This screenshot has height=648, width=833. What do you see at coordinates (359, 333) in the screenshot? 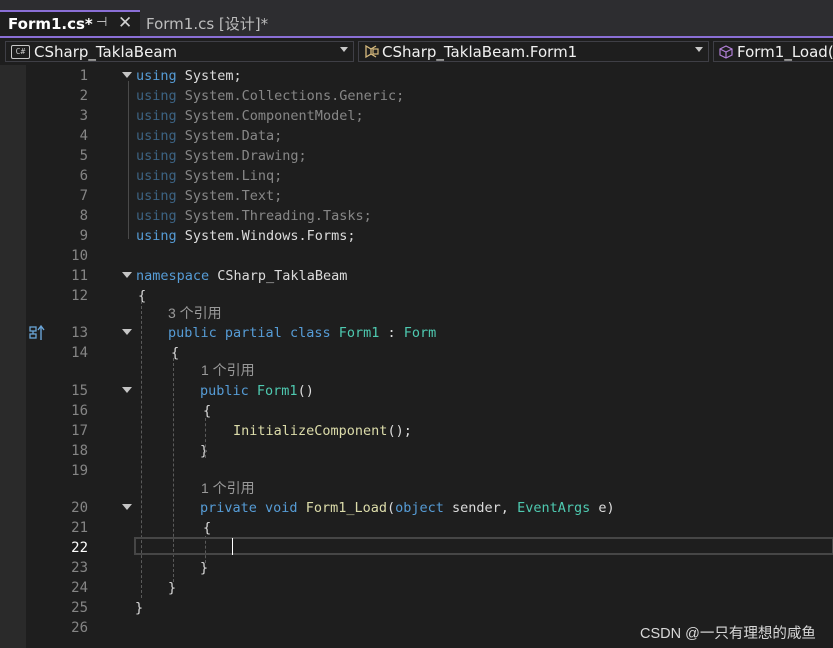
I see `code-token: Form1` at bounding box center [359, 333].